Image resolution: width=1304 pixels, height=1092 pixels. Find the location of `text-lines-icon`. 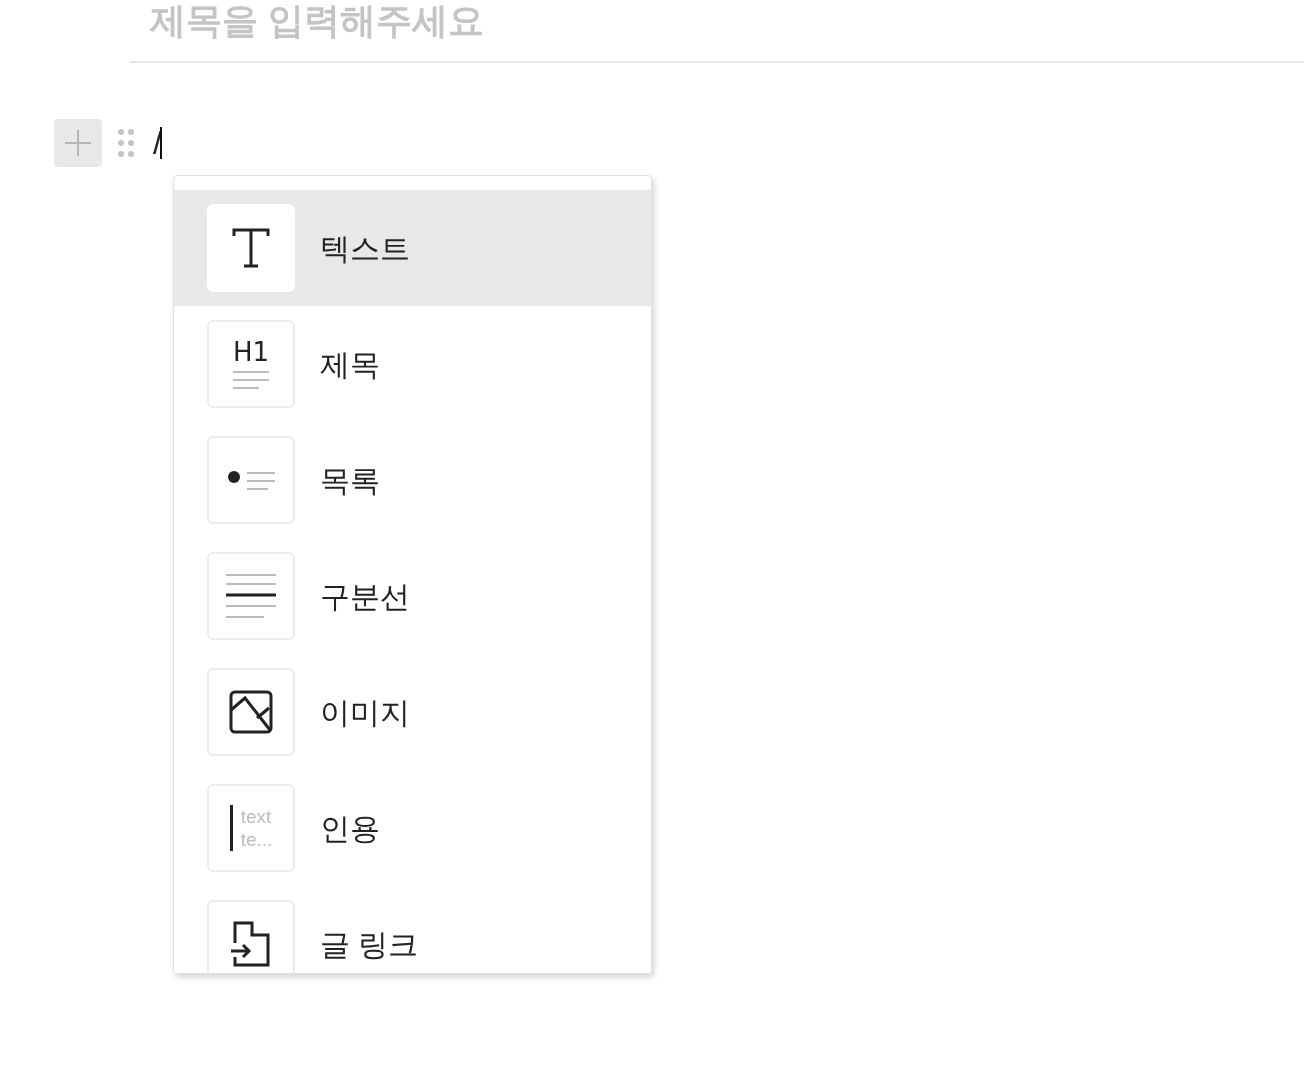

text-lines-icon is located at coordinates (251, 379).